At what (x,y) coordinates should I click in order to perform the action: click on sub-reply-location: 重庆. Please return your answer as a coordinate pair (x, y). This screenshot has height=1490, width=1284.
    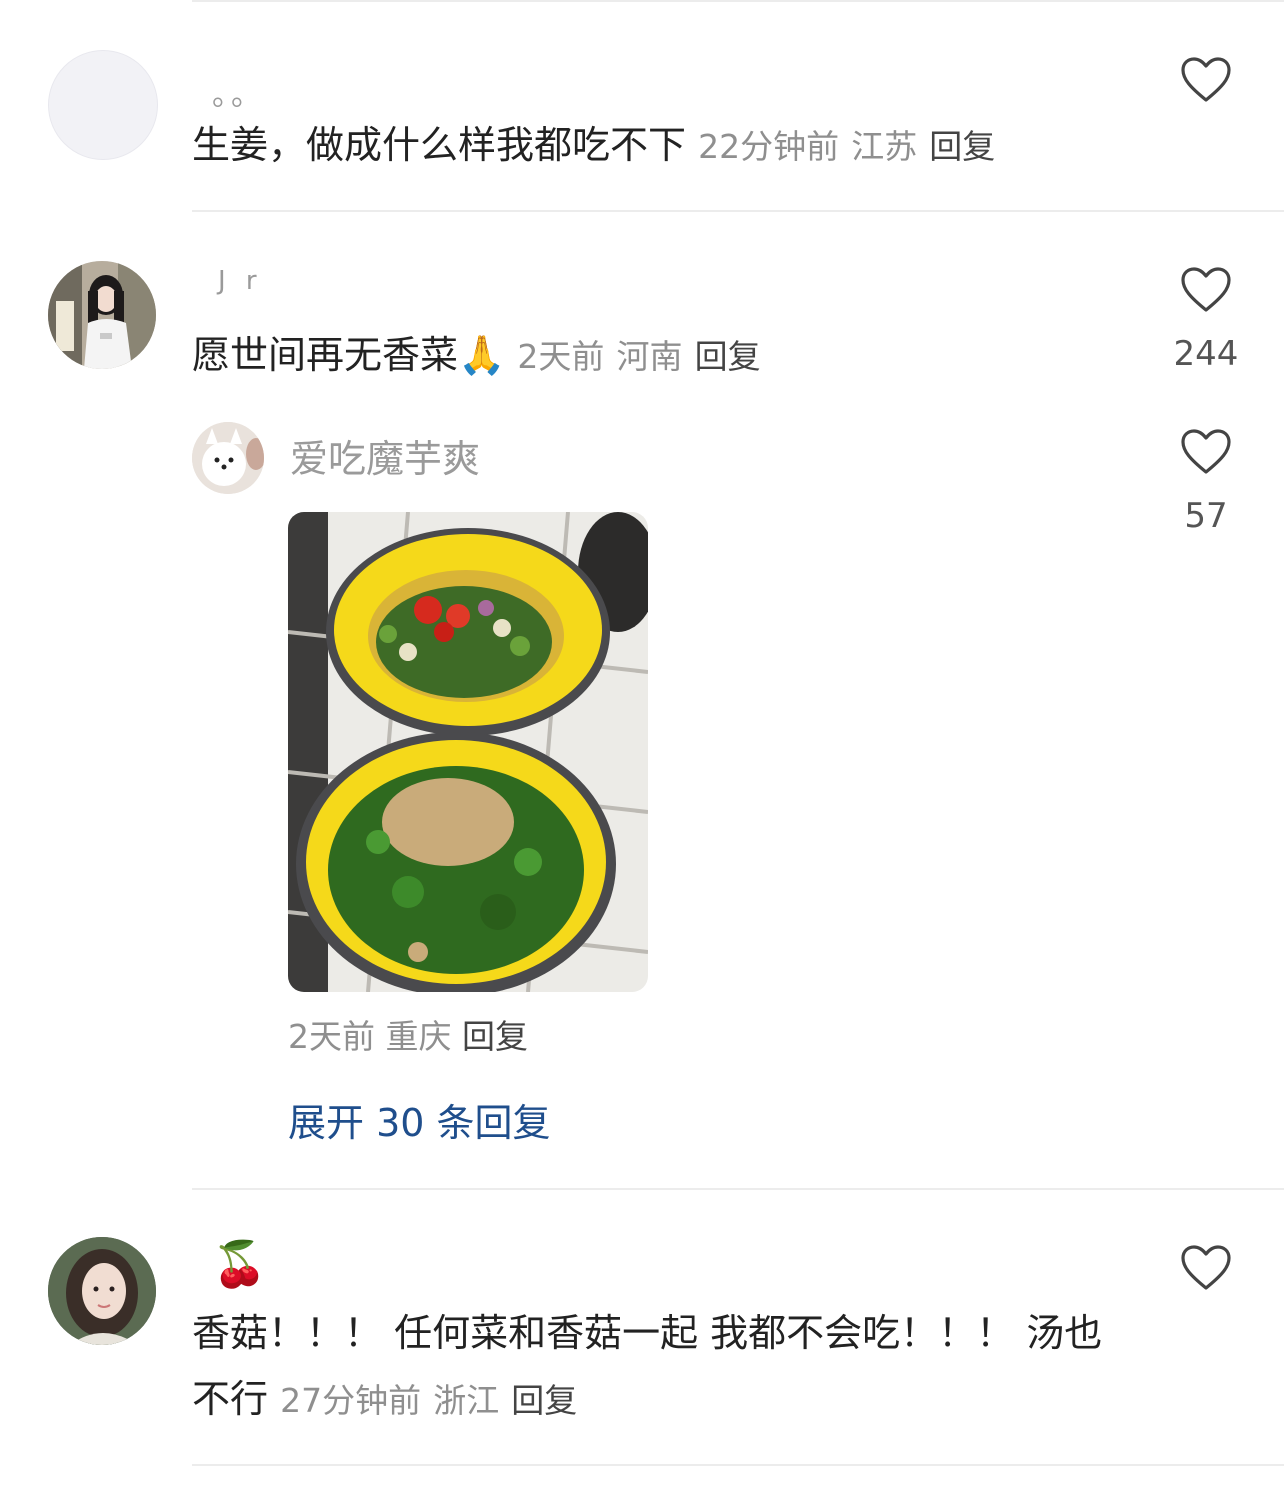
    Looking at the image, I should click on (418, 1036).